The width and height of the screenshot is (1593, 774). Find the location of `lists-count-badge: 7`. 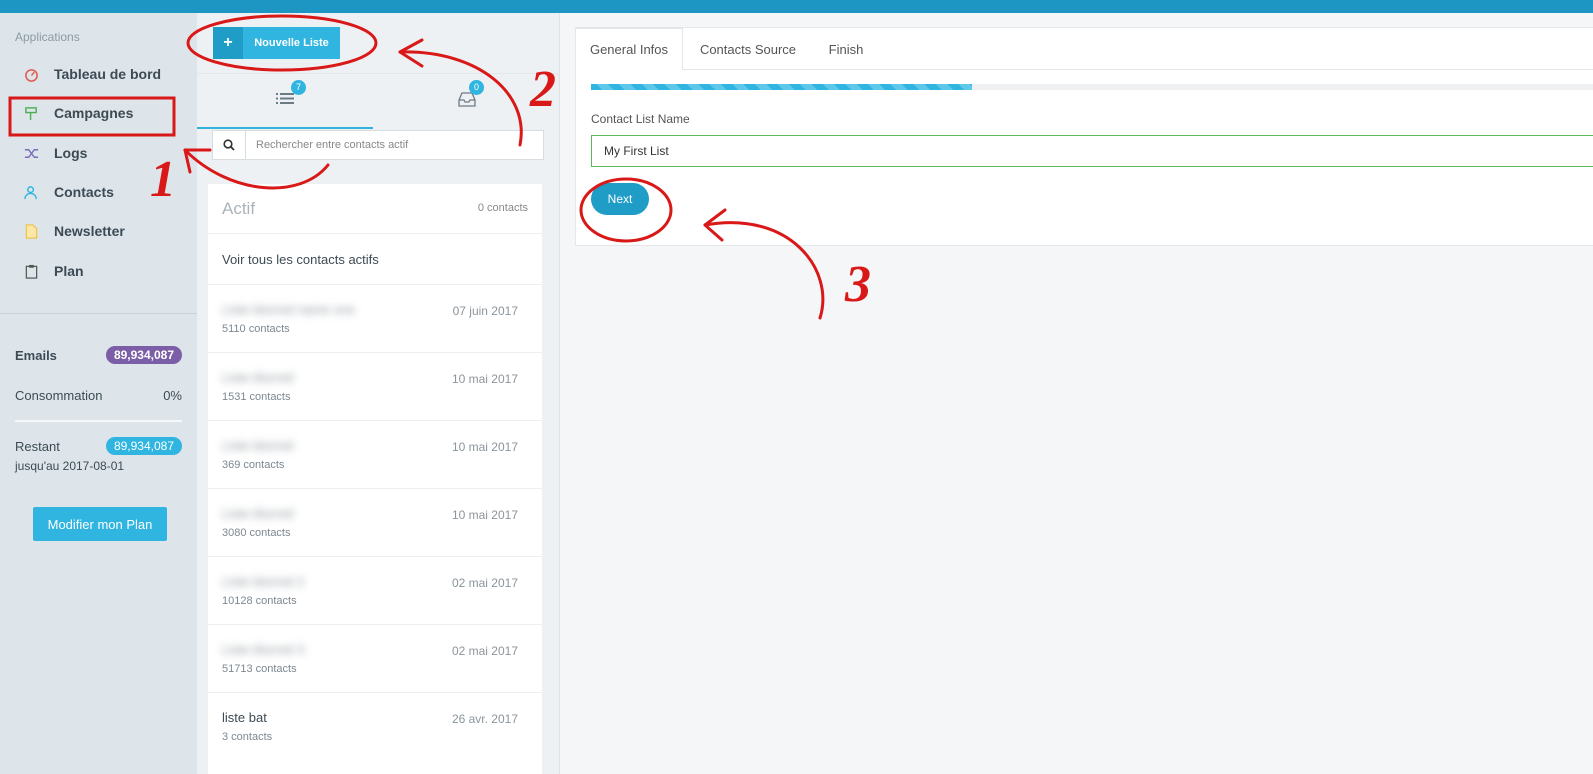

lists-count-badge: 7 is located at coordinates (298, 87).